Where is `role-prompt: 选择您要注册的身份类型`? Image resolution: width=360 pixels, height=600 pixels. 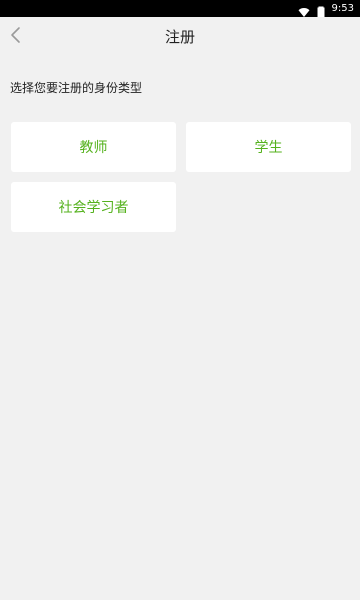 role-prompt: 选择您要注册的身份类型 is located at coordinates (76, 88).